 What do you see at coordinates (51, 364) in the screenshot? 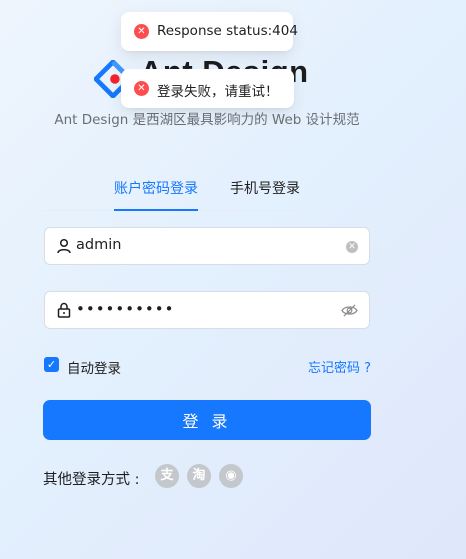
I see `checkbox-checked-icon: ✓` at bounding box center [51, 364].